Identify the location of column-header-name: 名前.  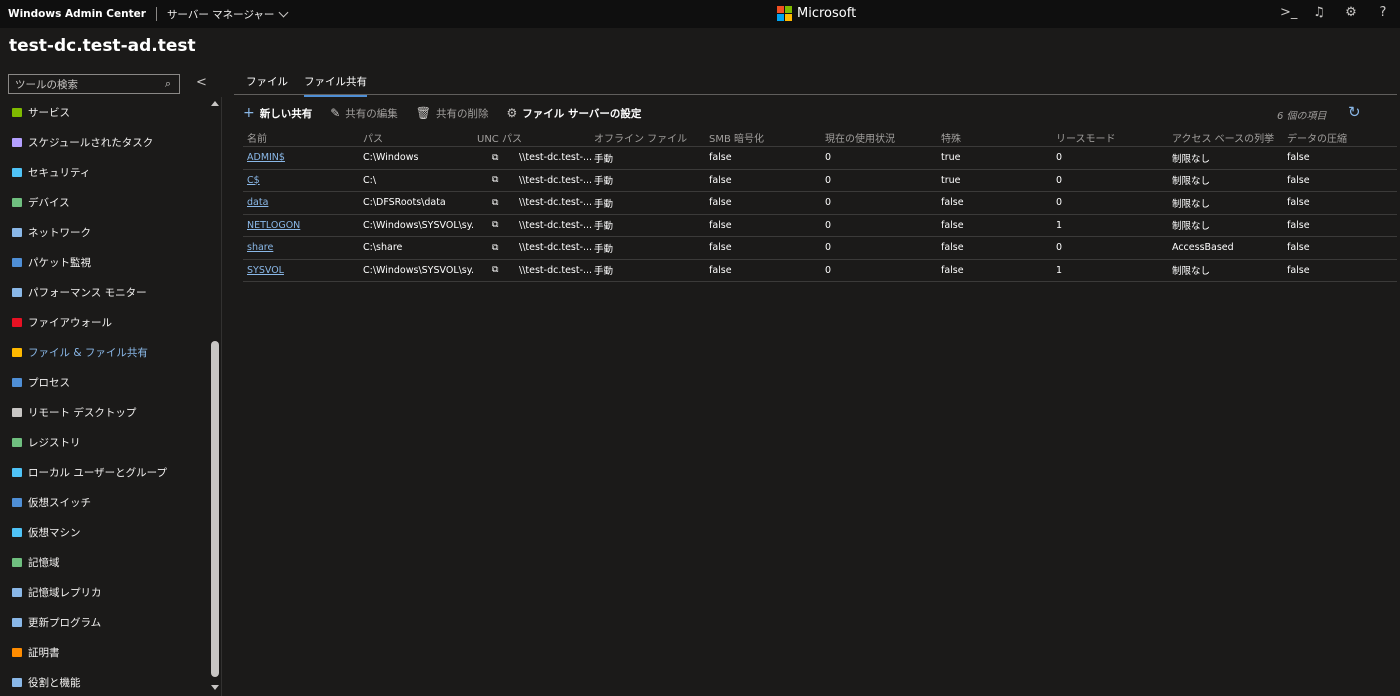
(302, 137).